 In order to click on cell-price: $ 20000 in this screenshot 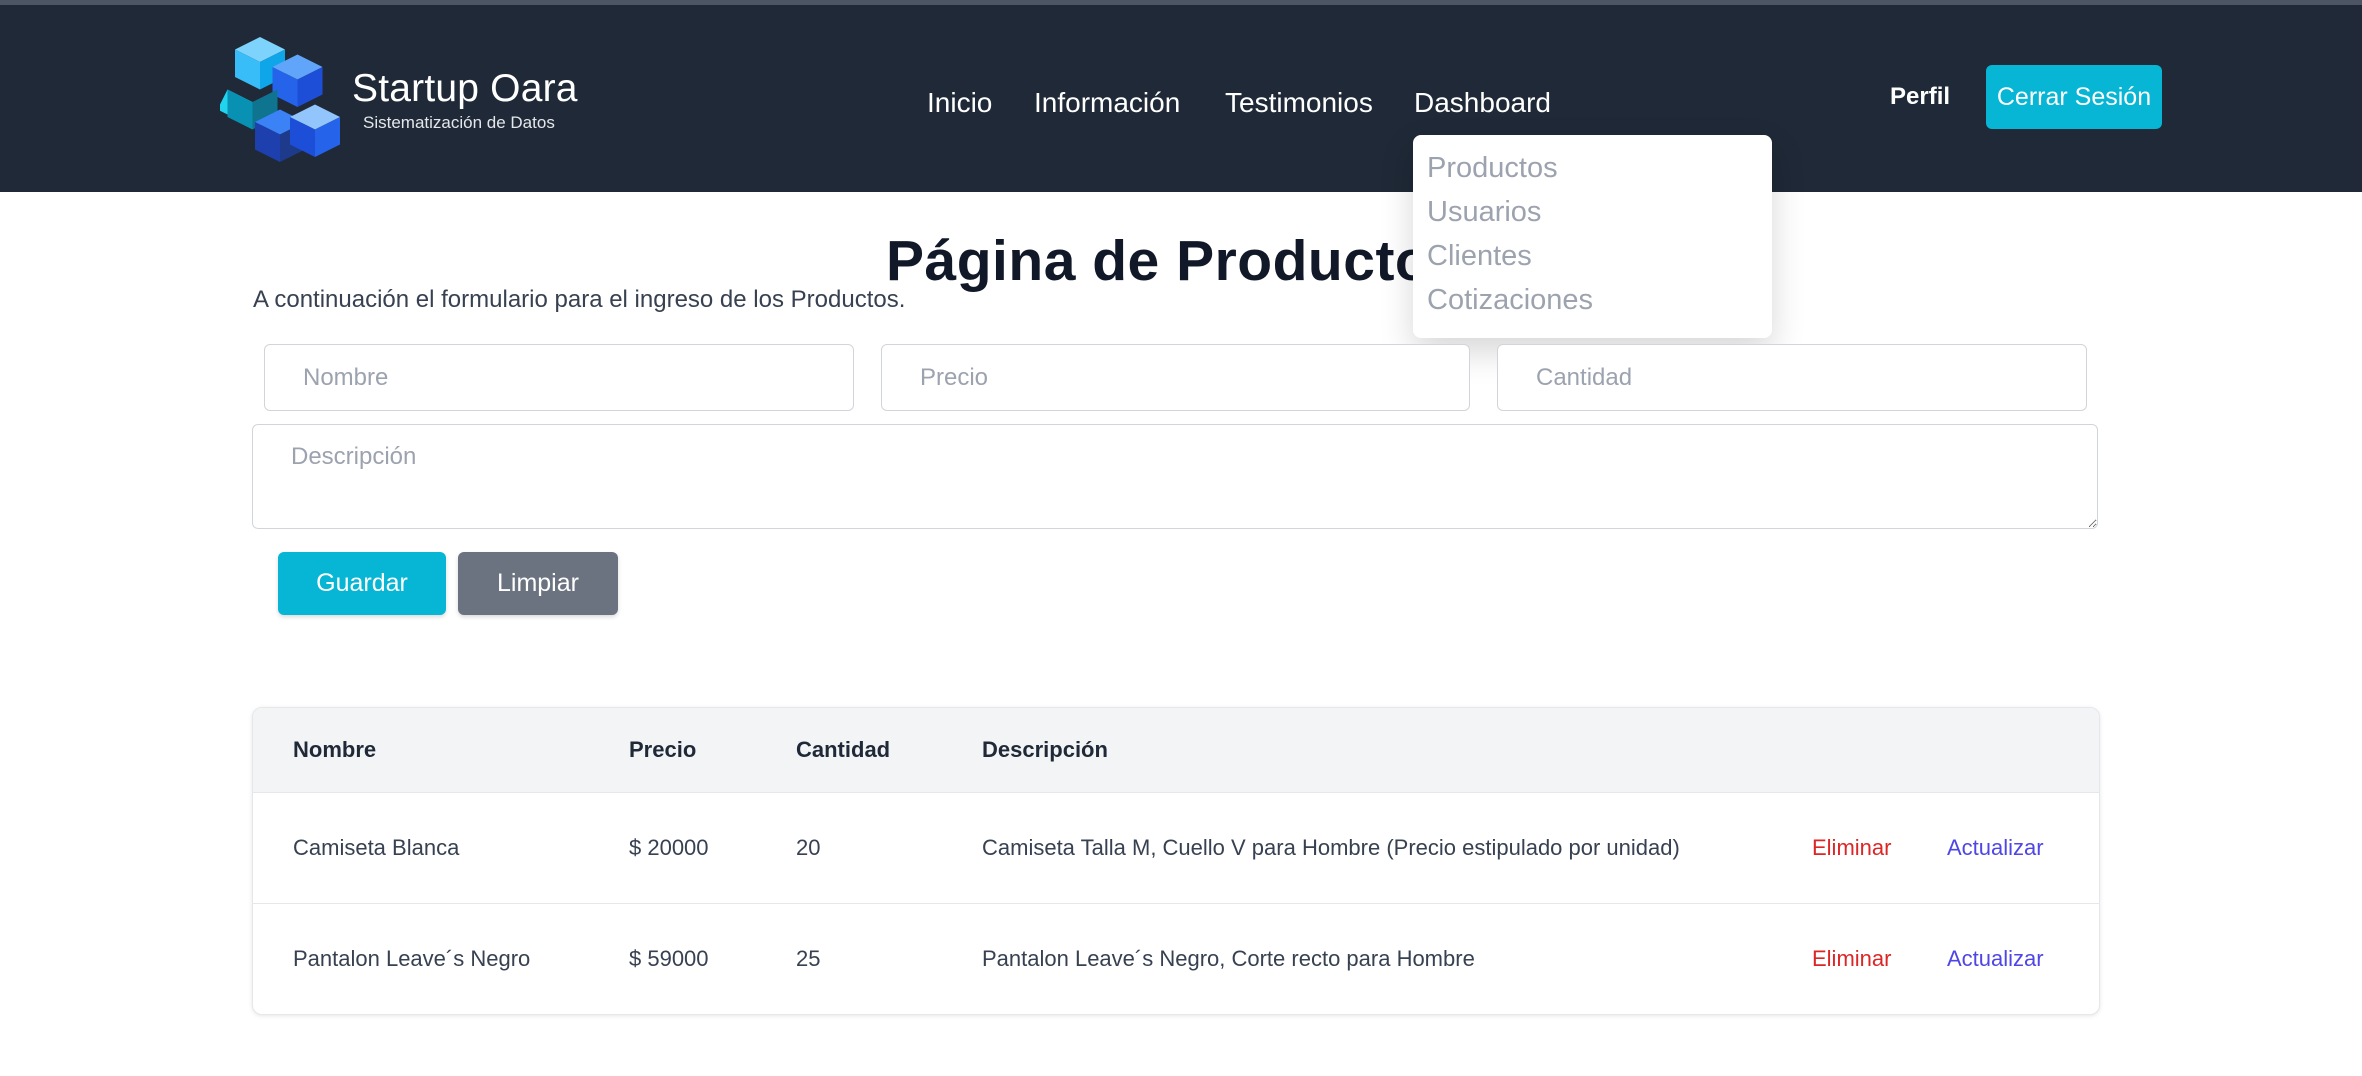, I will do `click(669, 847)`.